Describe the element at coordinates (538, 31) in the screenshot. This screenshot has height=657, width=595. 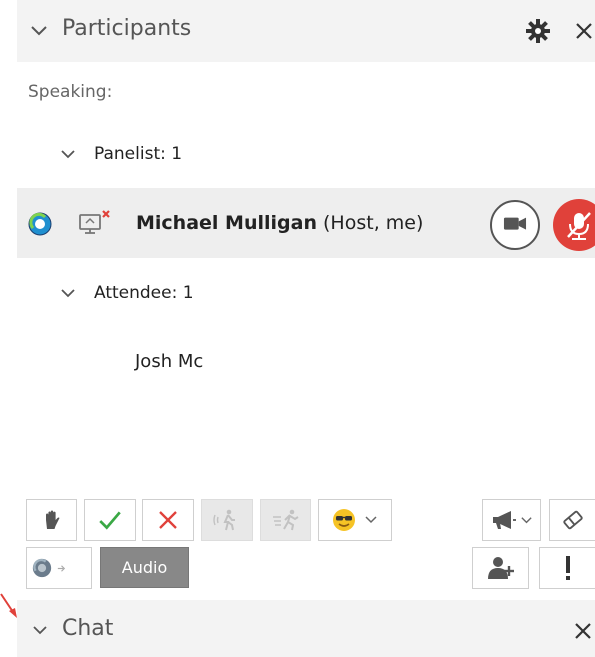
I see `gear-icon` at that location.